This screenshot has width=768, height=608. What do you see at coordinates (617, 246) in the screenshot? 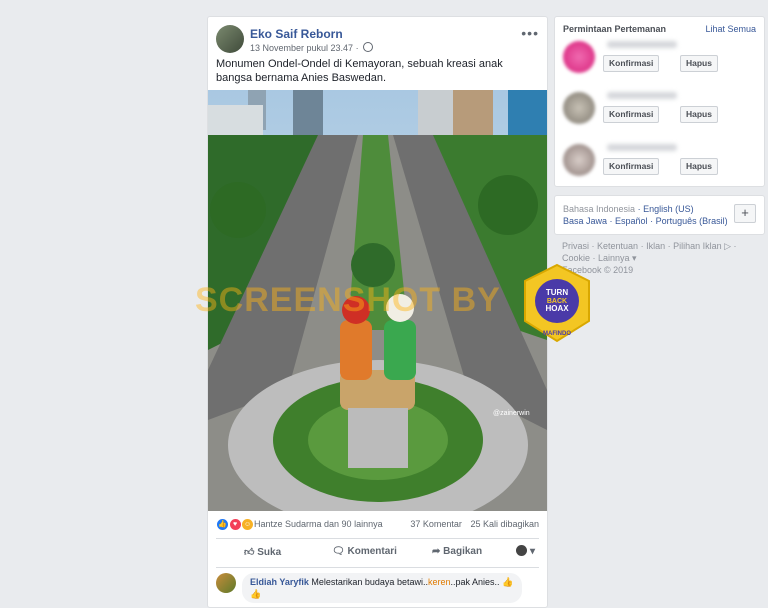
I see `footer-terms: Ketentuan` at bounding box center [617, 246].